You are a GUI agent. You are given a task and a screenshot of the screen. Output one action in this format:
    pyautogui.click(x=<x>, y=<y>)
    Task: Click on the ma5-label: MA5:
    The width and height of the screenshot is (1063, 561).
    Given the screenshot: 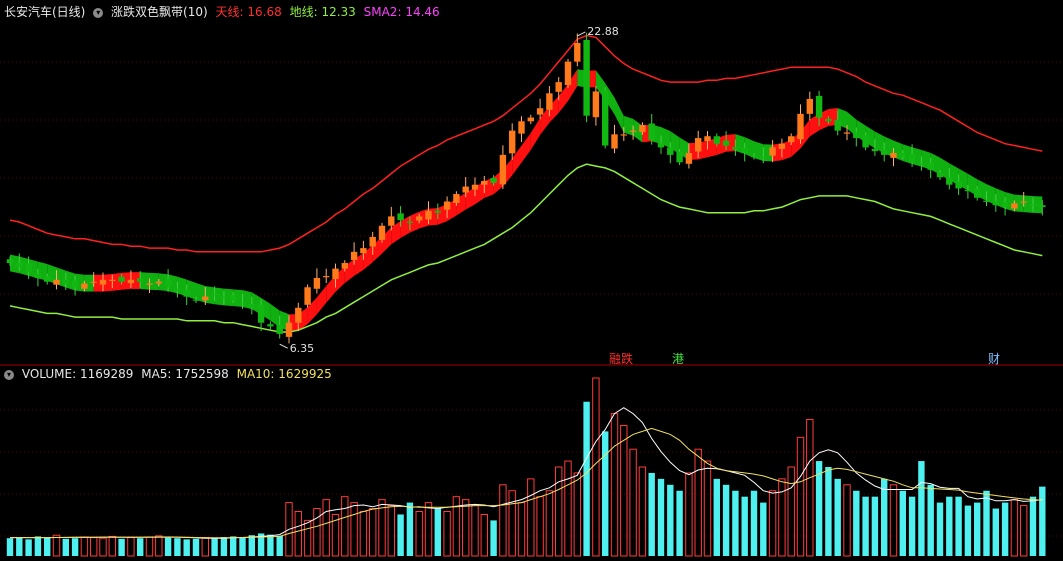 What is the action you would take?
    pyautogui.click(x=156, y=374)
    